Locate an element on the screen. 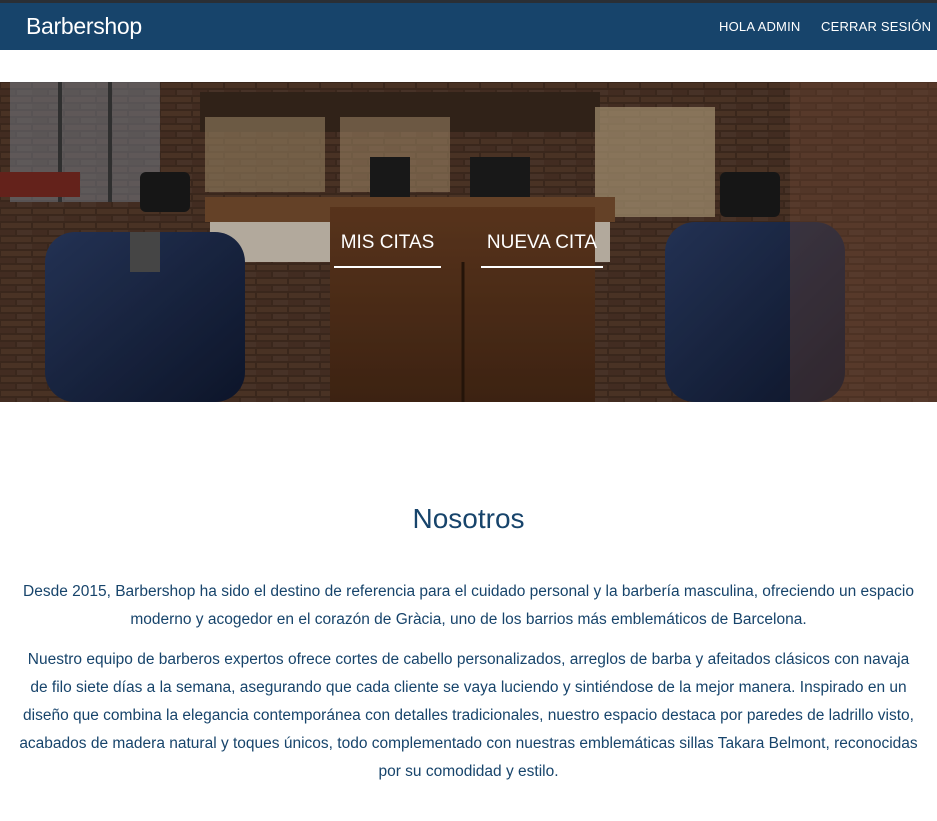  hola-admin-link: HOLA ADMIN is located at coordinates (759, 26).